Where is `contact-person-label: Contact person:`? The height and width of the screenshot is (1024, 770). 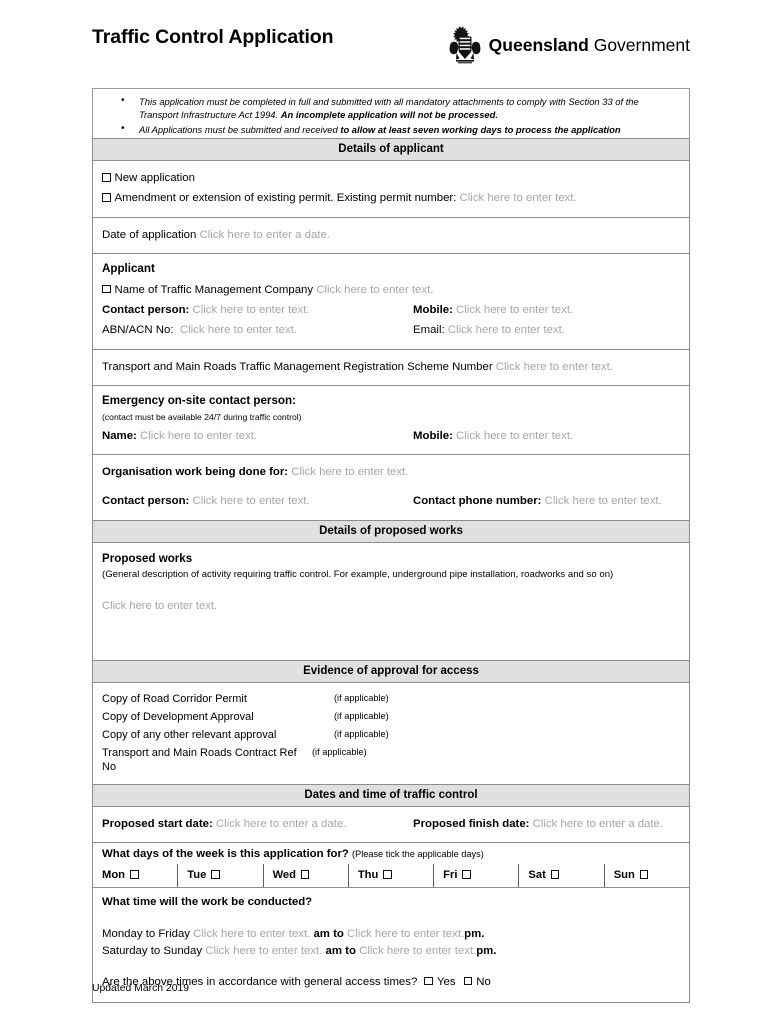
contact-person-label: Contact person: is located at coordinates (146, 310).